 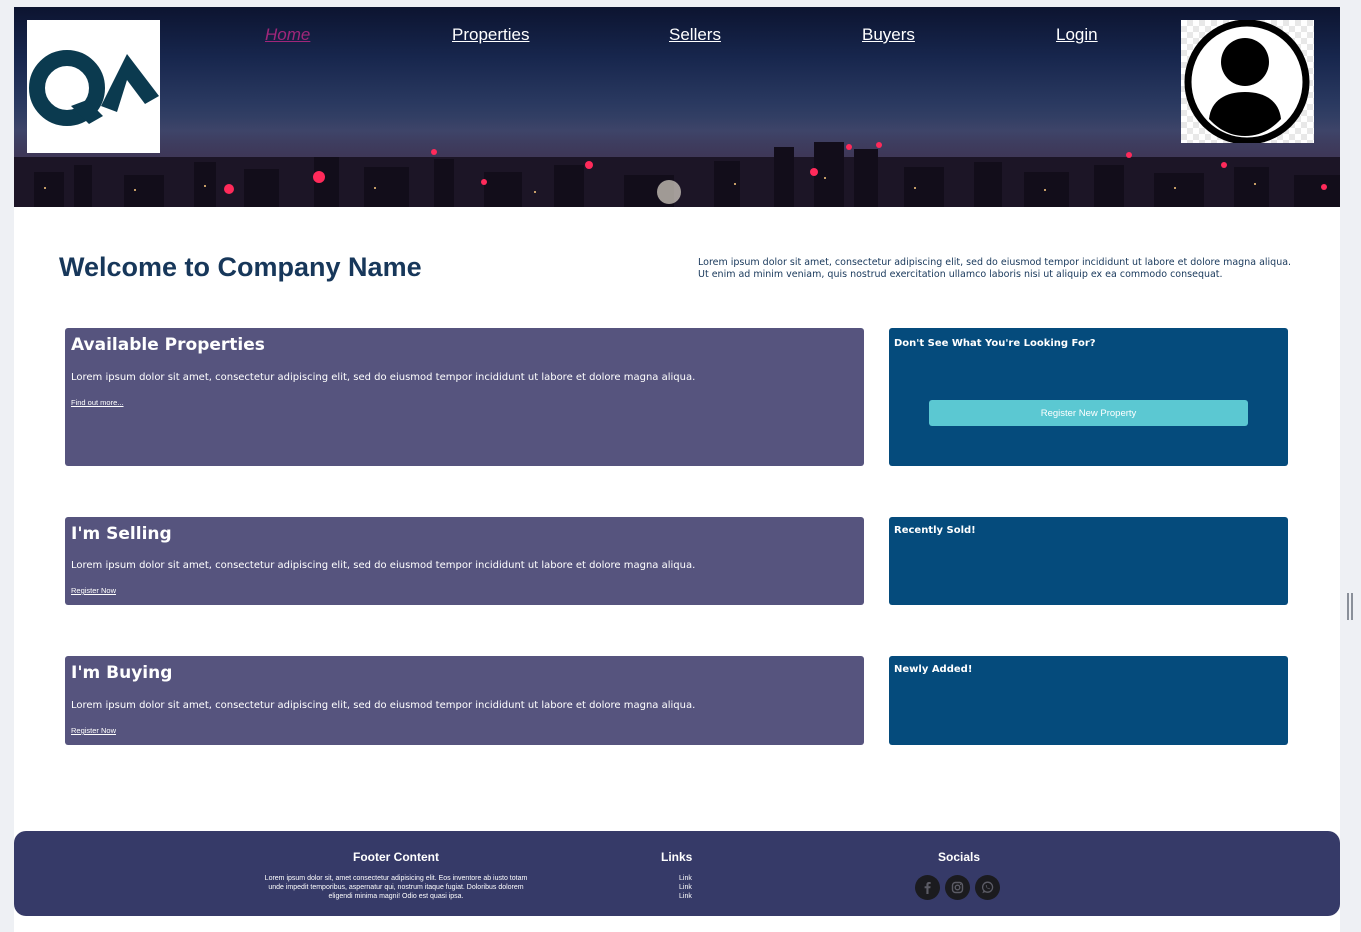 What do you see at coordinates (1088, 700) in the screenshot?
I see `newly-added-card: Newly Added!` at bounding box center [1088, 700].